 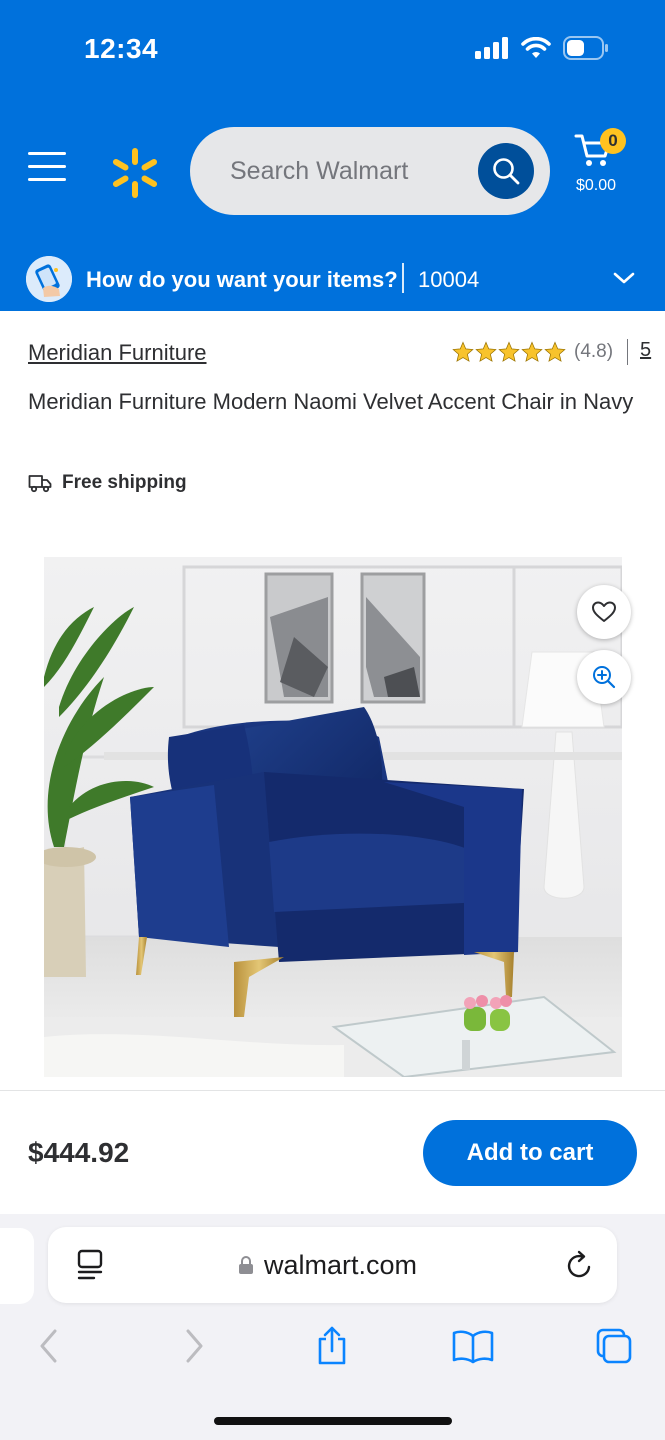 What do you see at coordinates (613, 141) in the screenshot?
I see `cart-count-badge: 0` at bounding box center [613, 141].